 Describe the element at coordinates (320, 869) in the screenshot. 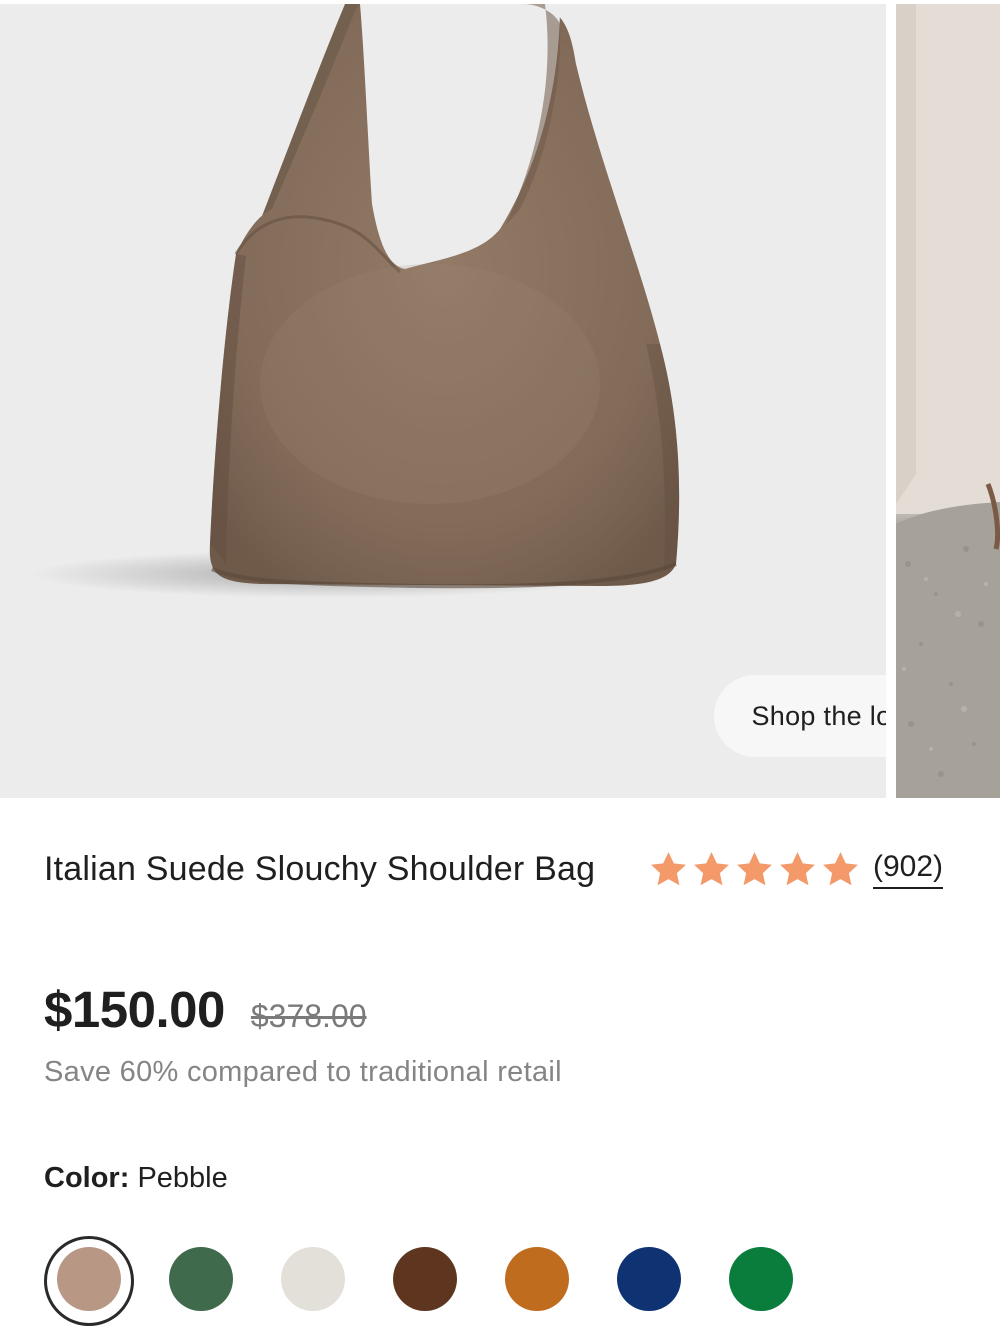

I see `product-title: Italian Suede Slouchy Shoulder Bag` at that location.